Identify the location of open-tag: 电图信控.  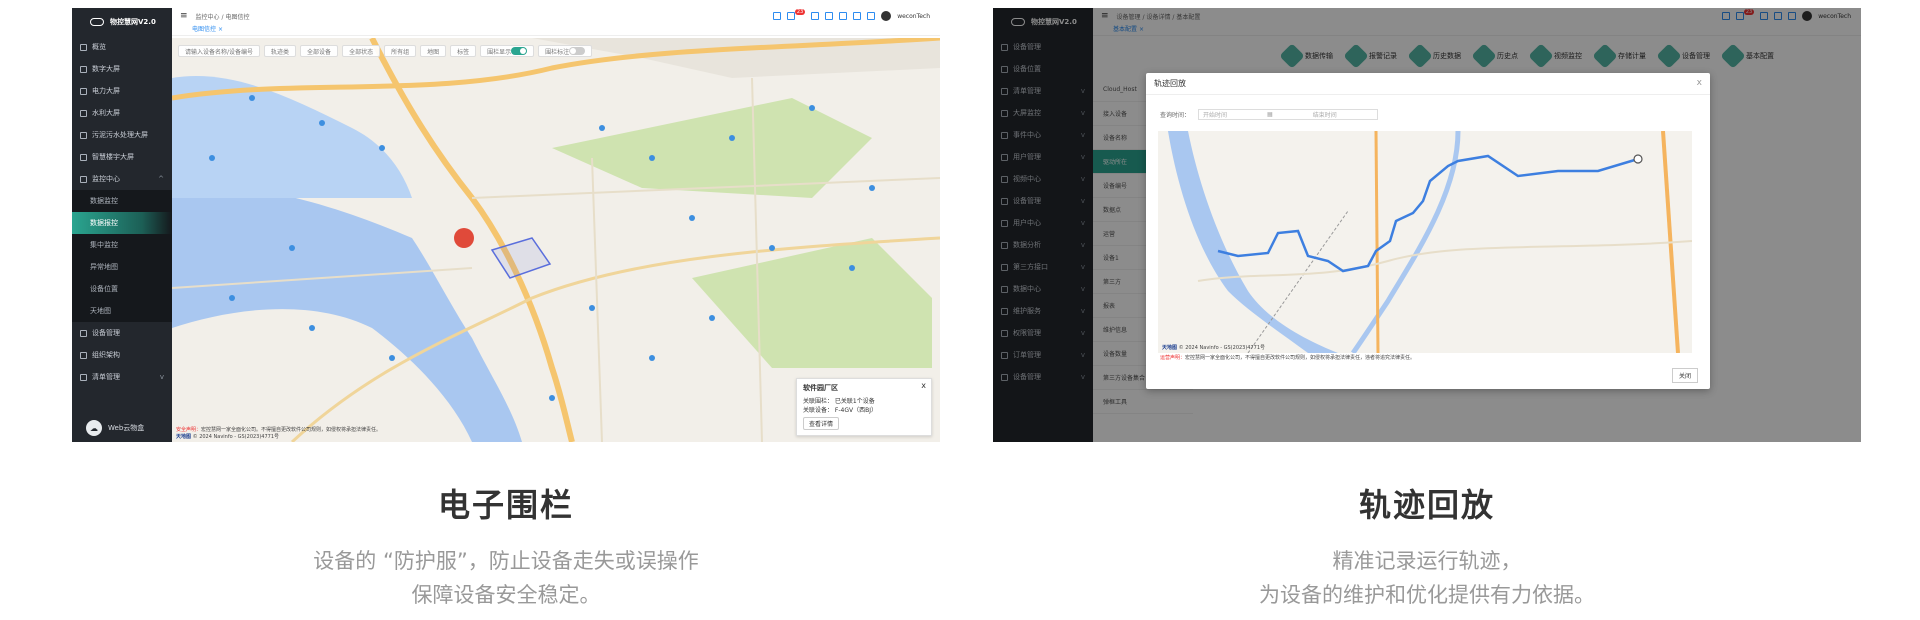
(204, 29).